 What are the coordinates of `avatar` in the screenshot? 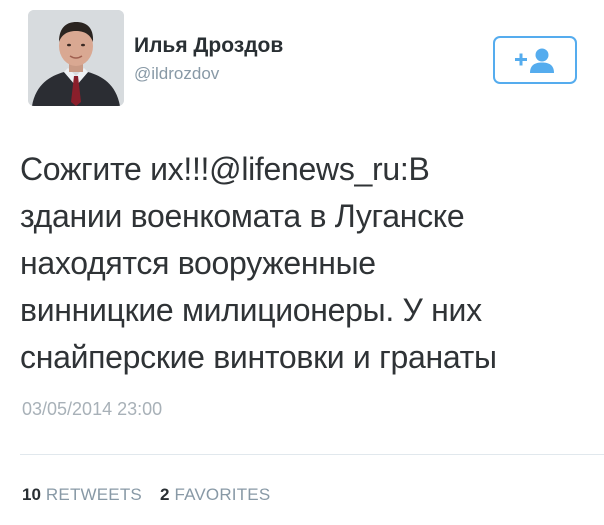 It's located at (76, 58).